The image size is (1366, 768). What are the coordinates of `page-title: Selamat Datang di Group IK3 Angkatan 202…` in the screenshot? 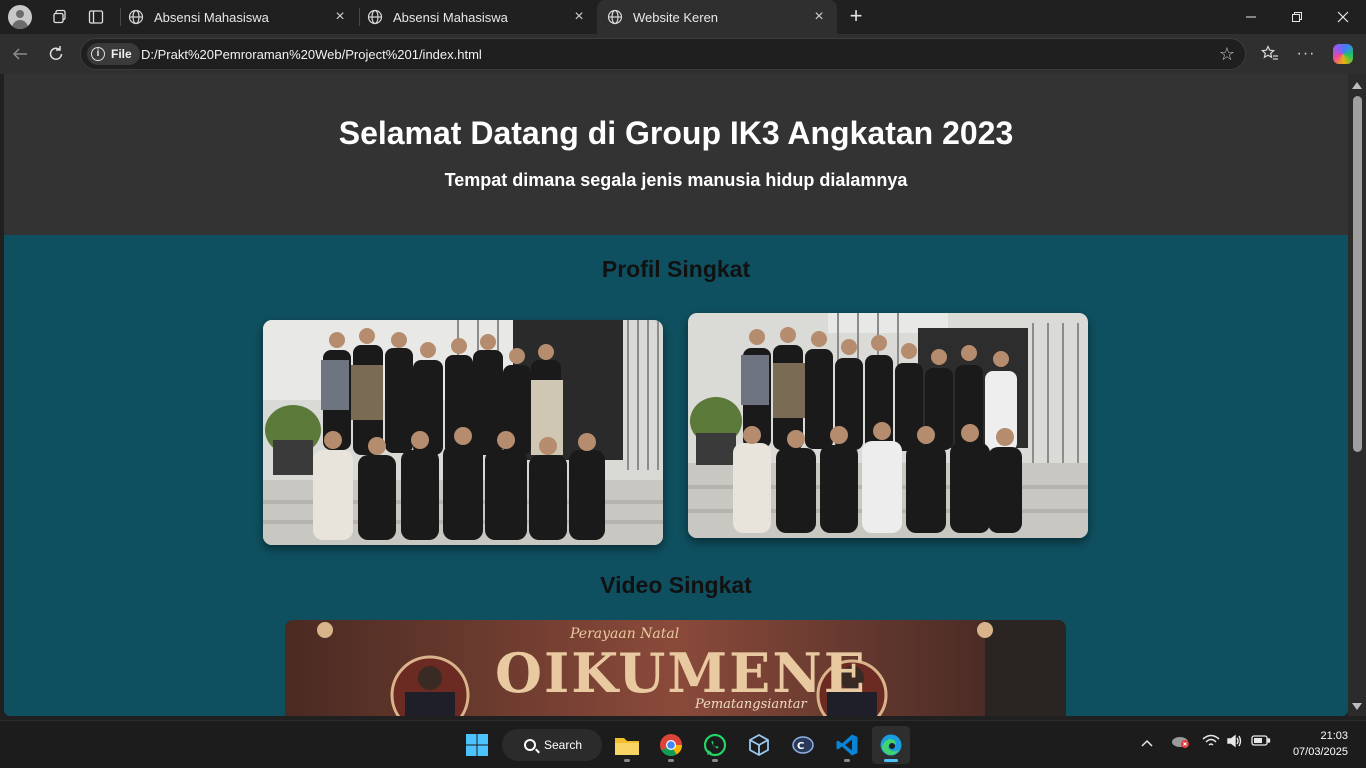 It's located at (676, 133).